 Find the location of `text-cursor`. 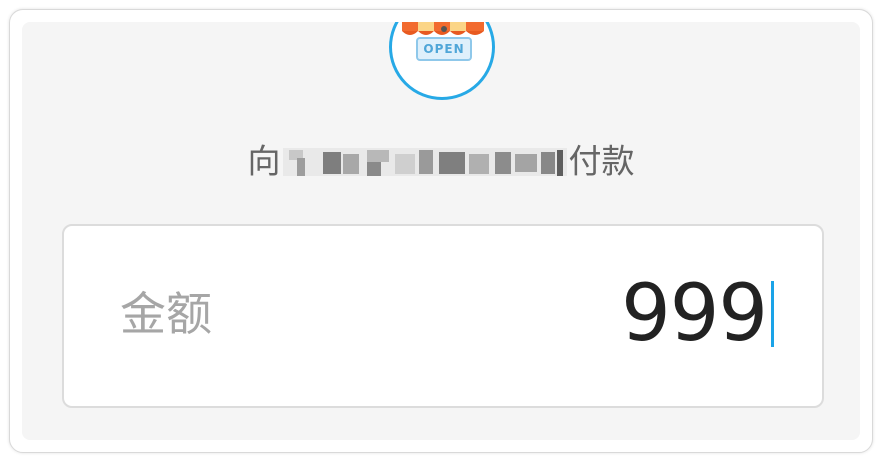

text-cursor is located at coordinates (772, 314).